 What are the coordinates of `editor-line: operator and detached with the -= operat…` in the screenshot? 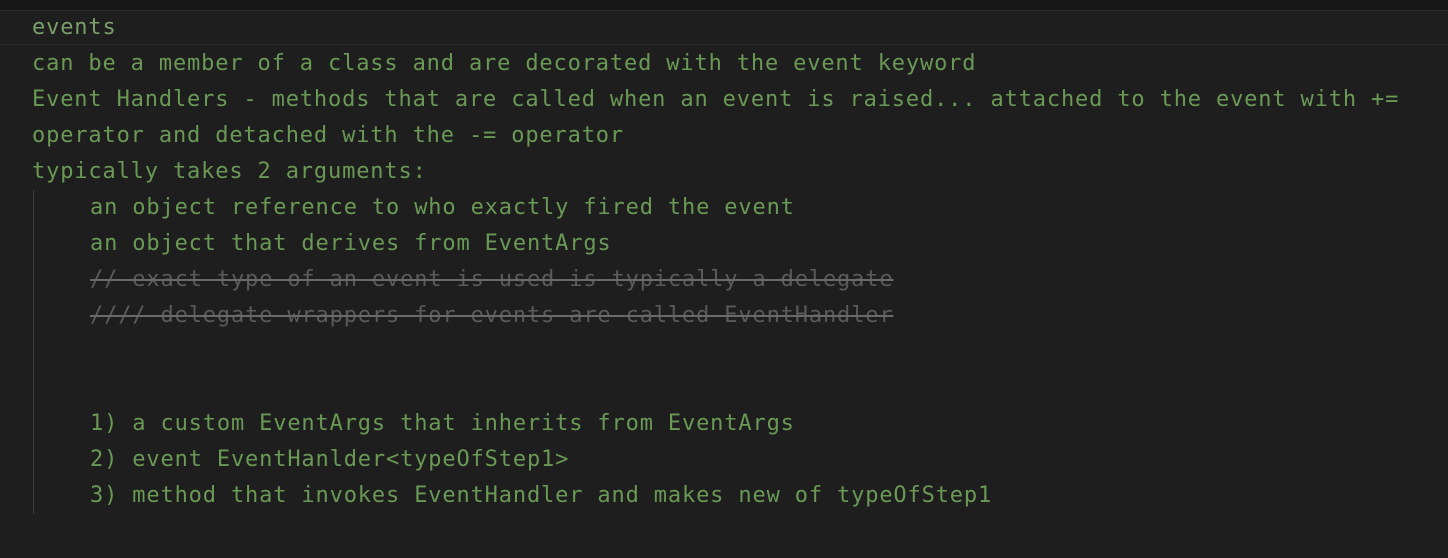 It's located at (724, 136).